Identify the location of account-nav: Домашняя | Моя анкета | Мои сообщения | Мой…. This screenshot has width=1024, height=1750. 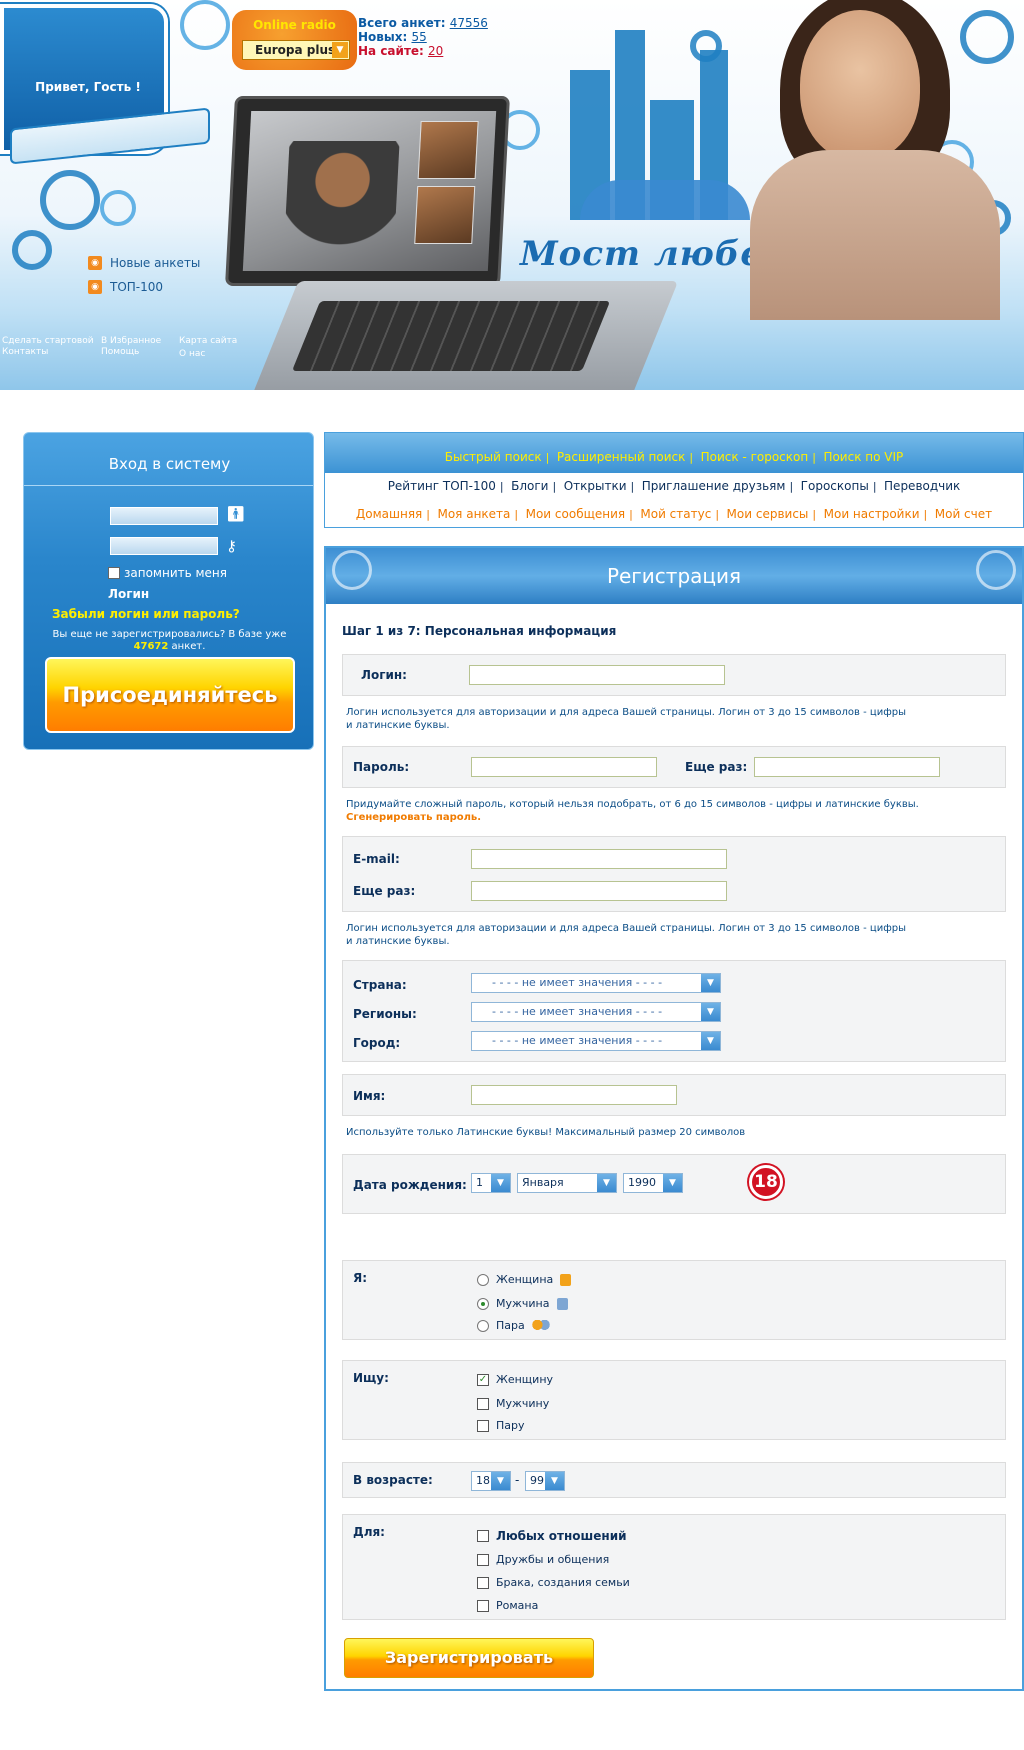
(674, 514).